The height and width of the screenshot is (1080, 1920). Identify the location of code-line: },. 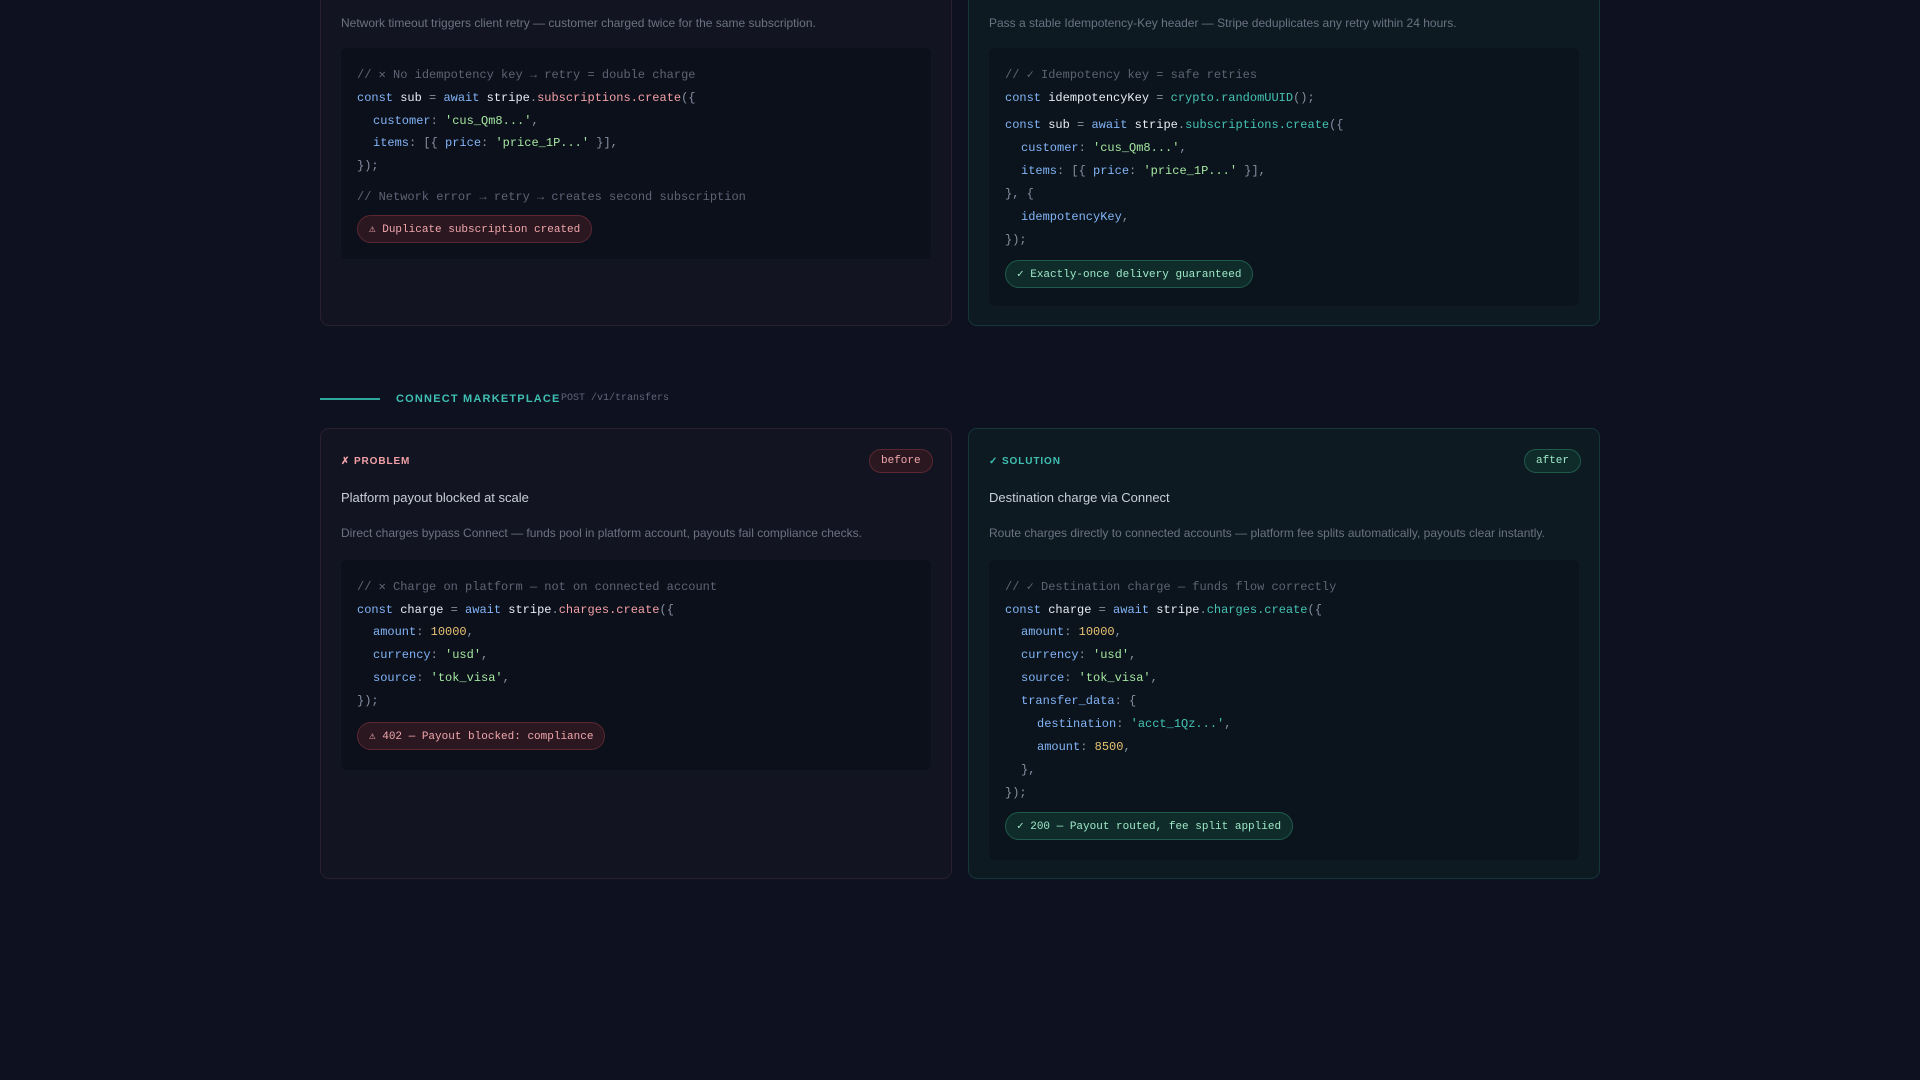
(1028, 770).